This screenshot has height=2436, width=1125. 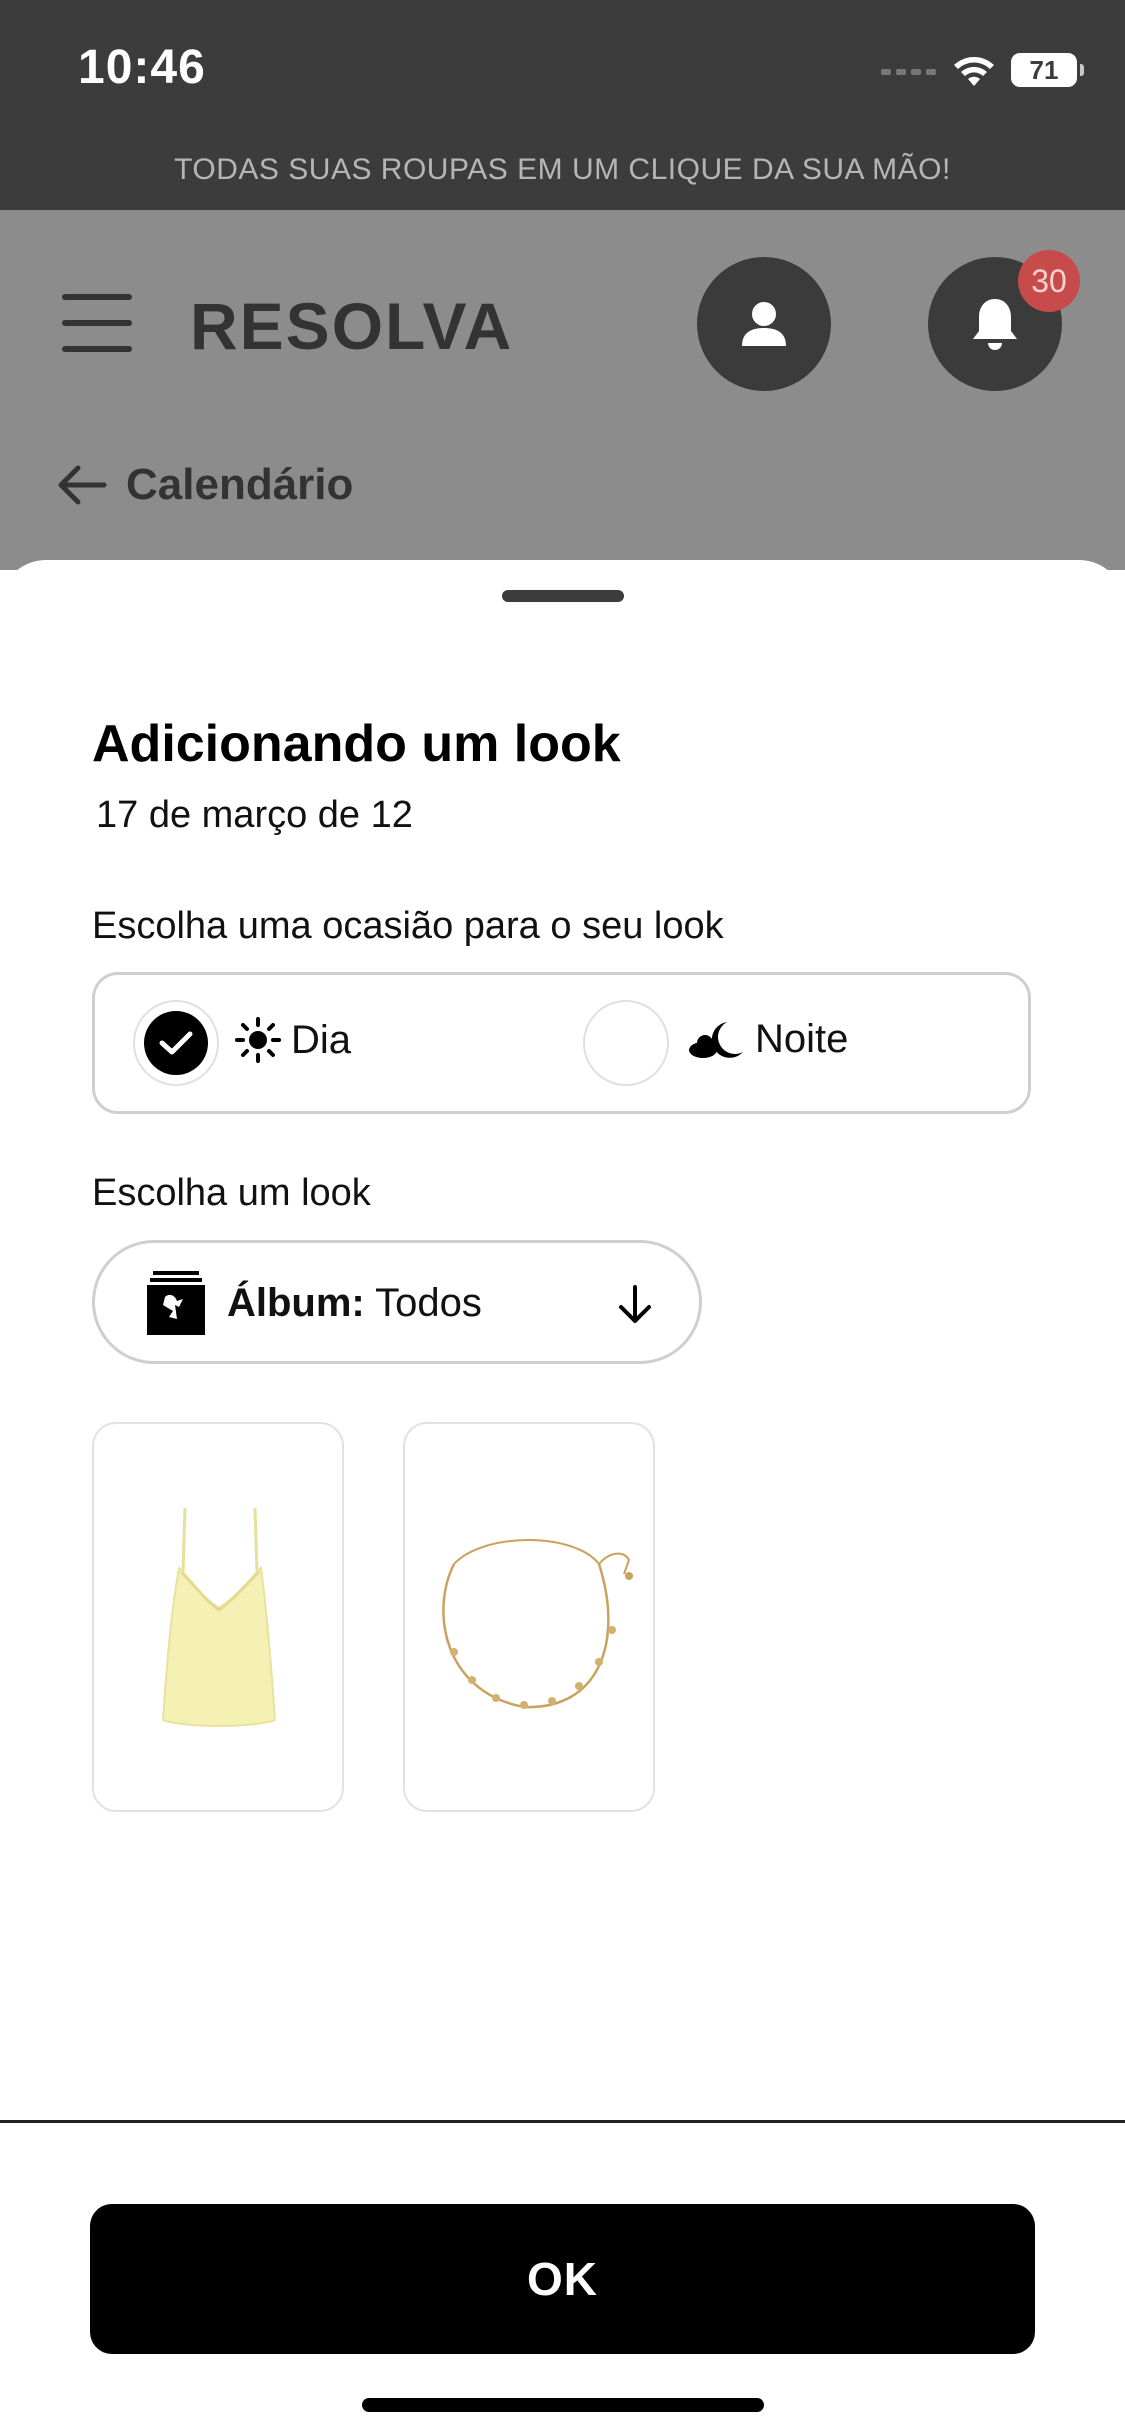 I want to click on occasion-day-option: Dia, so click(x=293, y=1040).